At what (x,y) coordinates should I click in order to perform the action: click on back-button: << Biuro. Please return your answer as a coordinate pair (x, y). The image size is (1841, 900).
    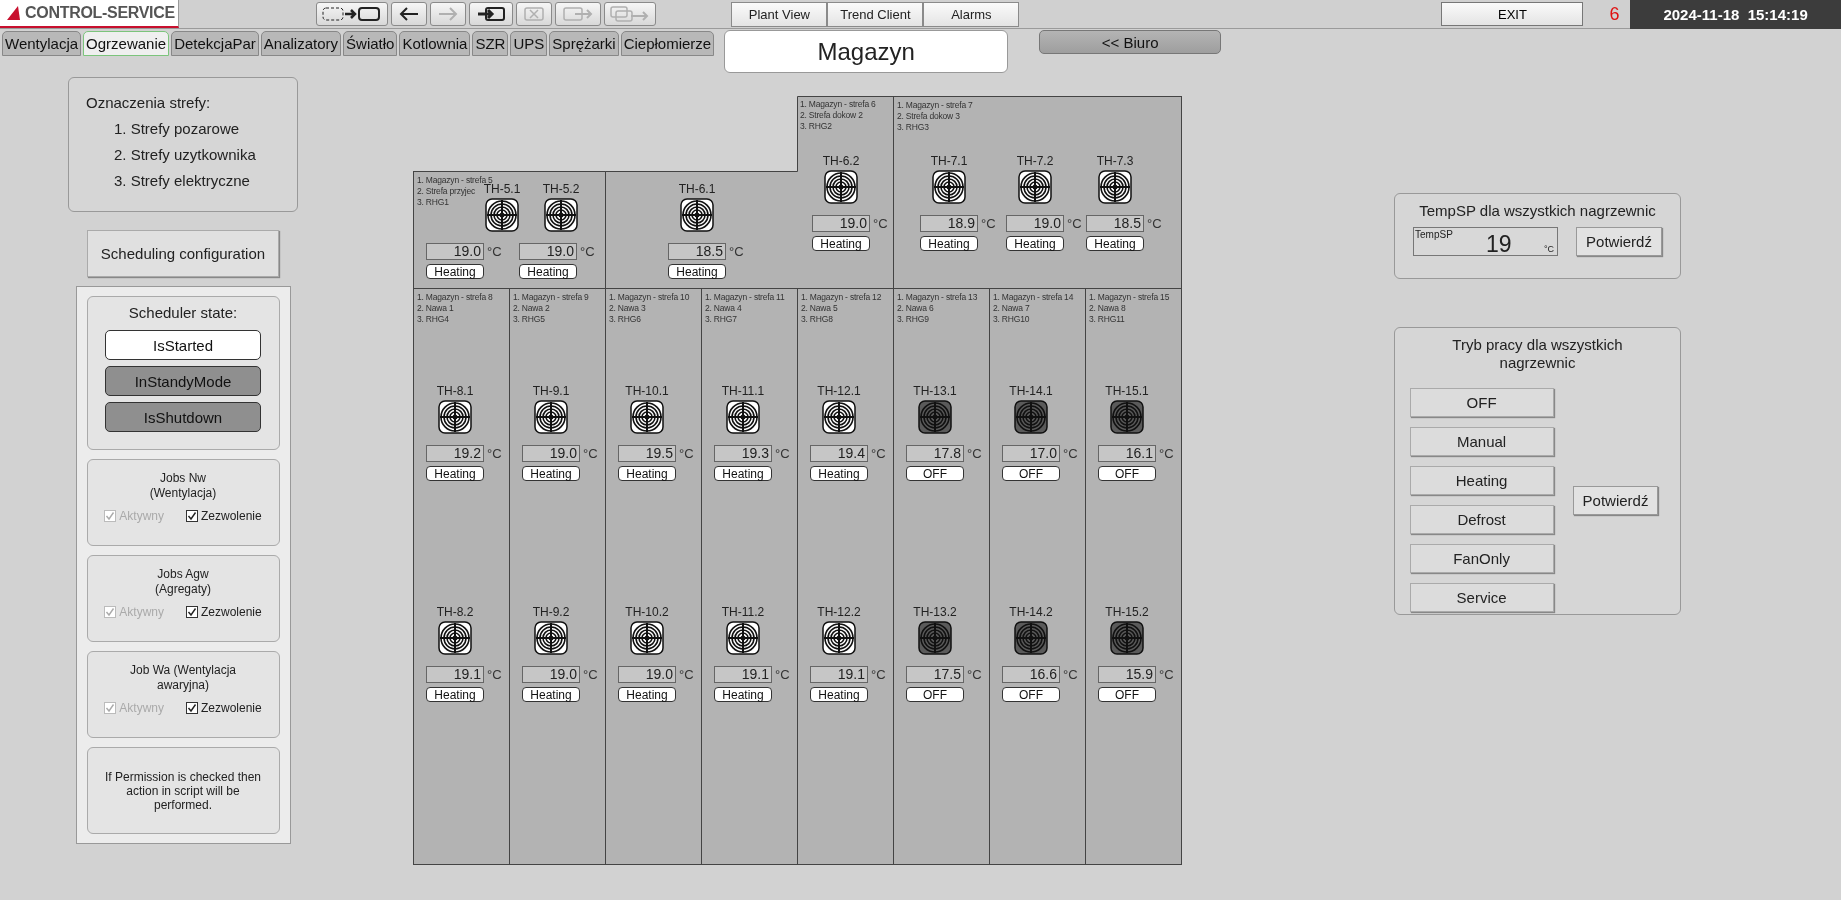
    Looking at the image, I should click on (1130, 42).